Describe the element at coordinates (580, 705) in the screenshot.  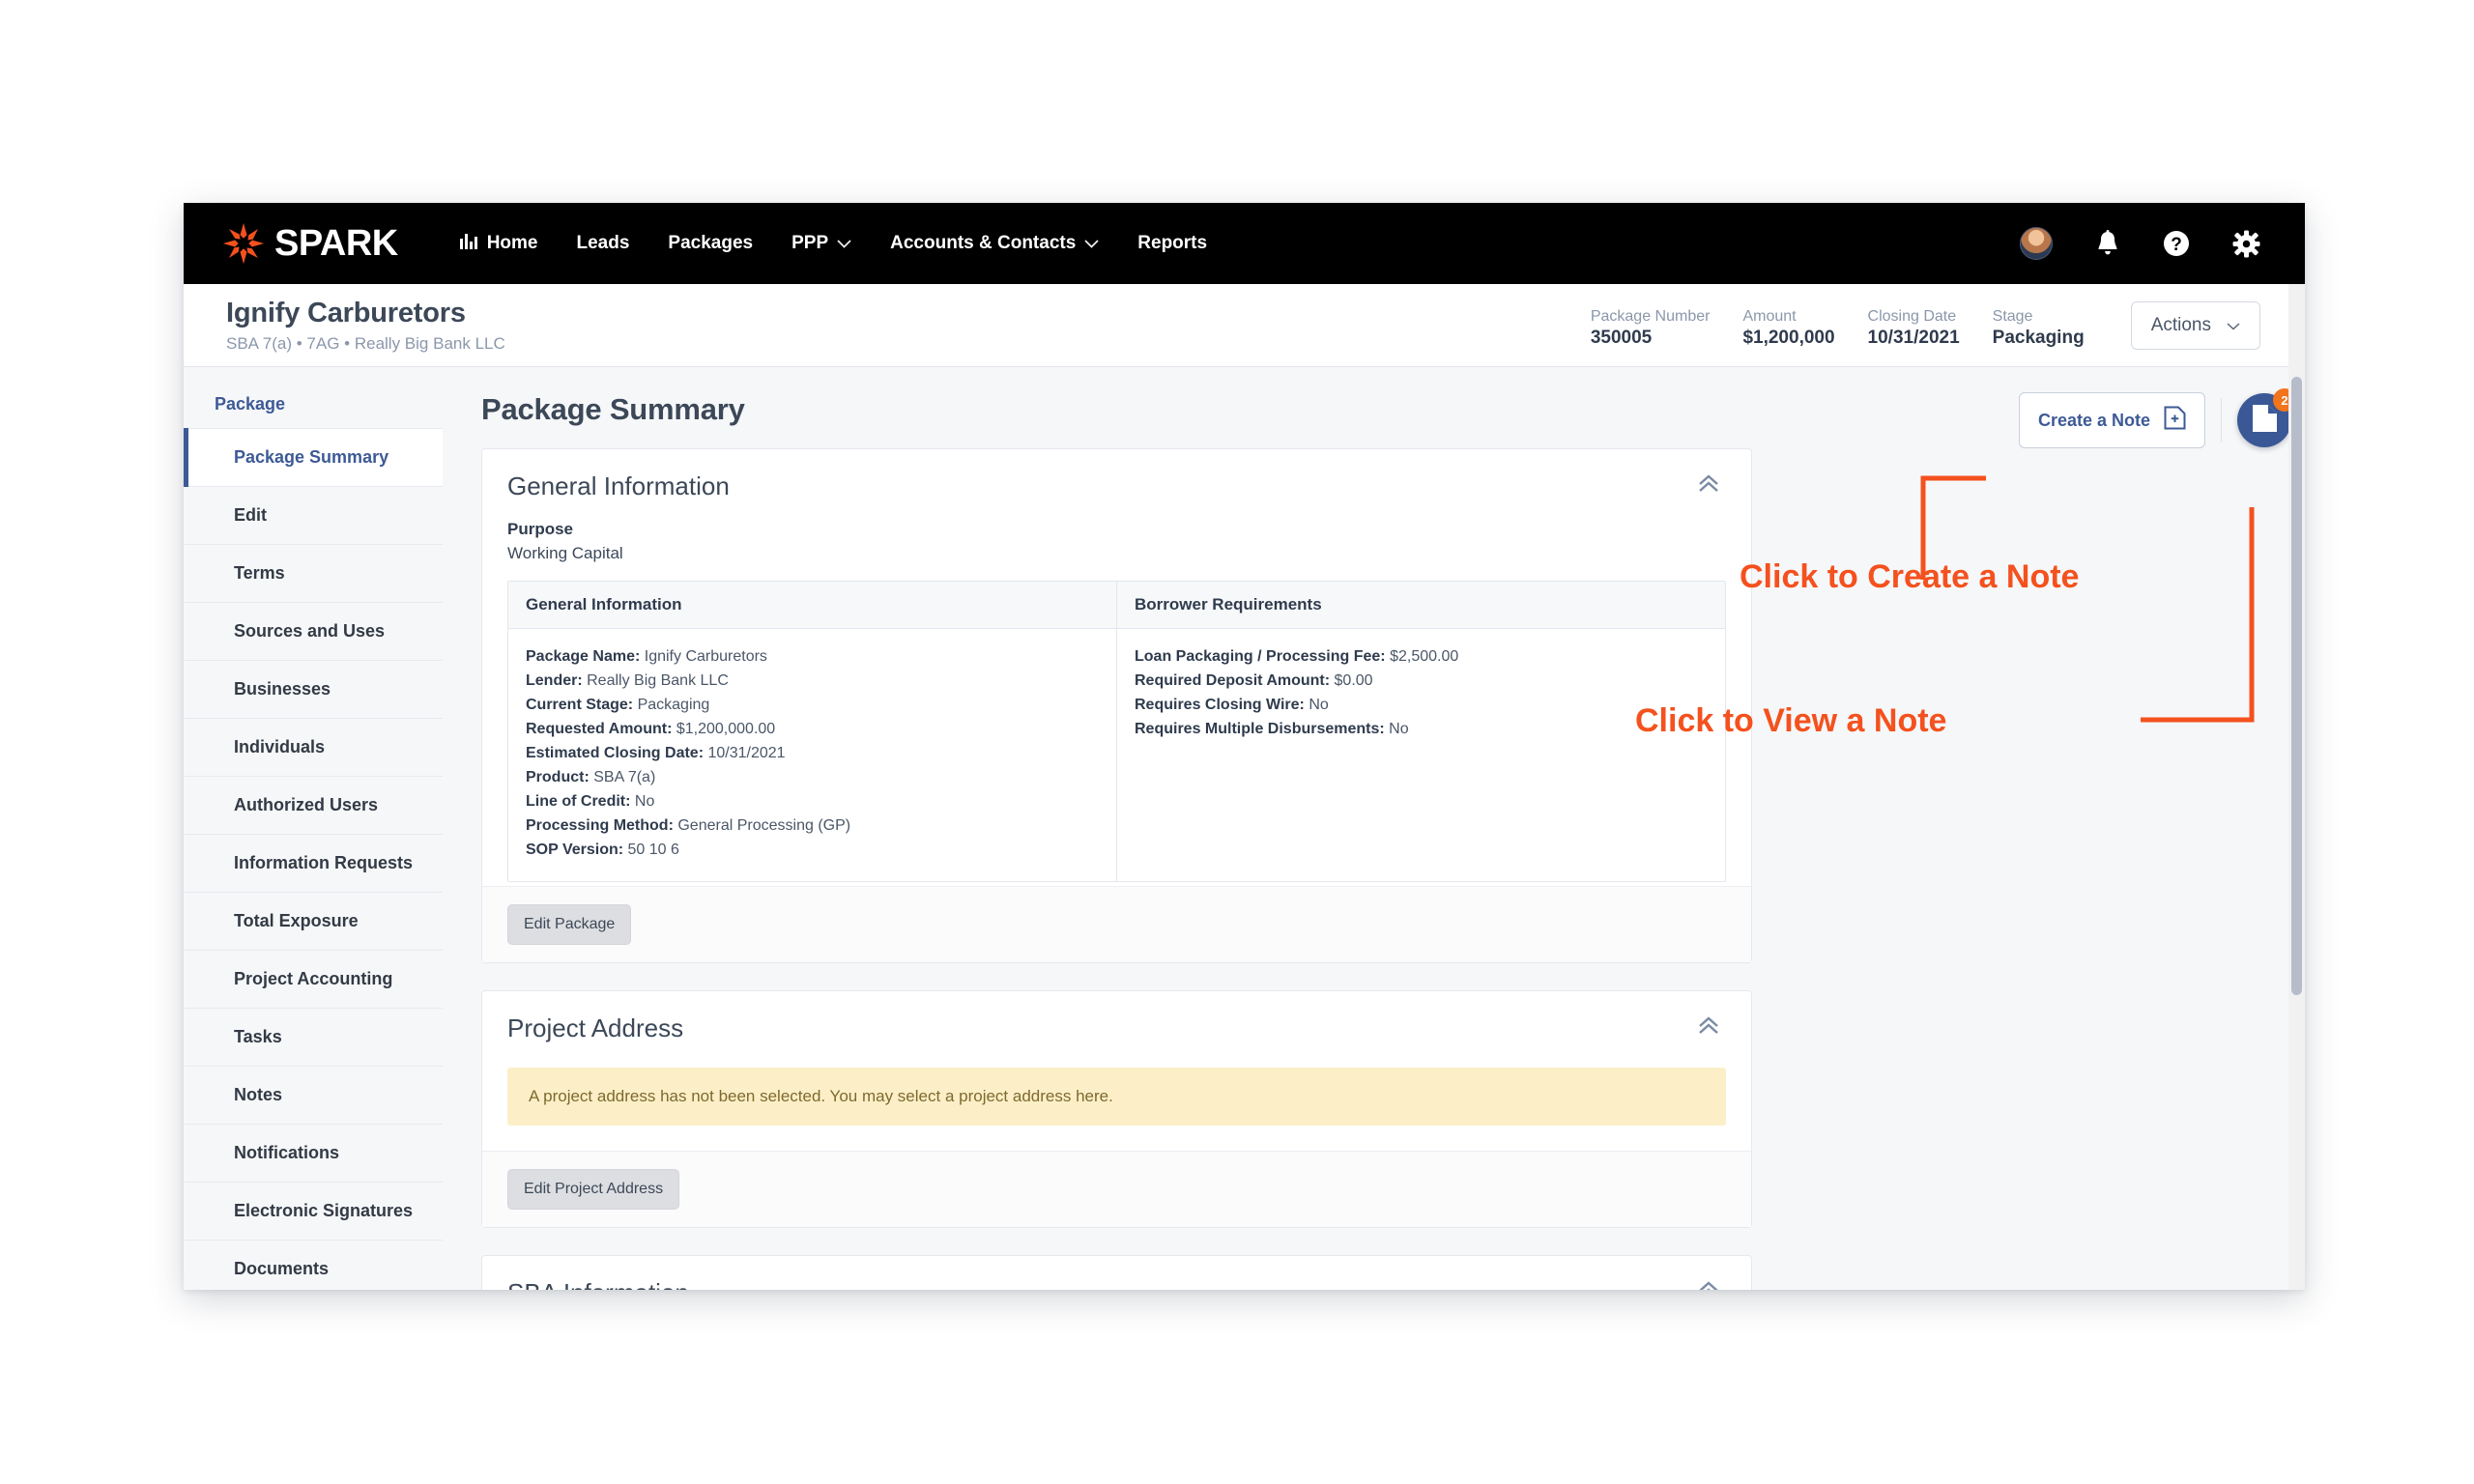
I see `row-label: Current Stage:` at that location.